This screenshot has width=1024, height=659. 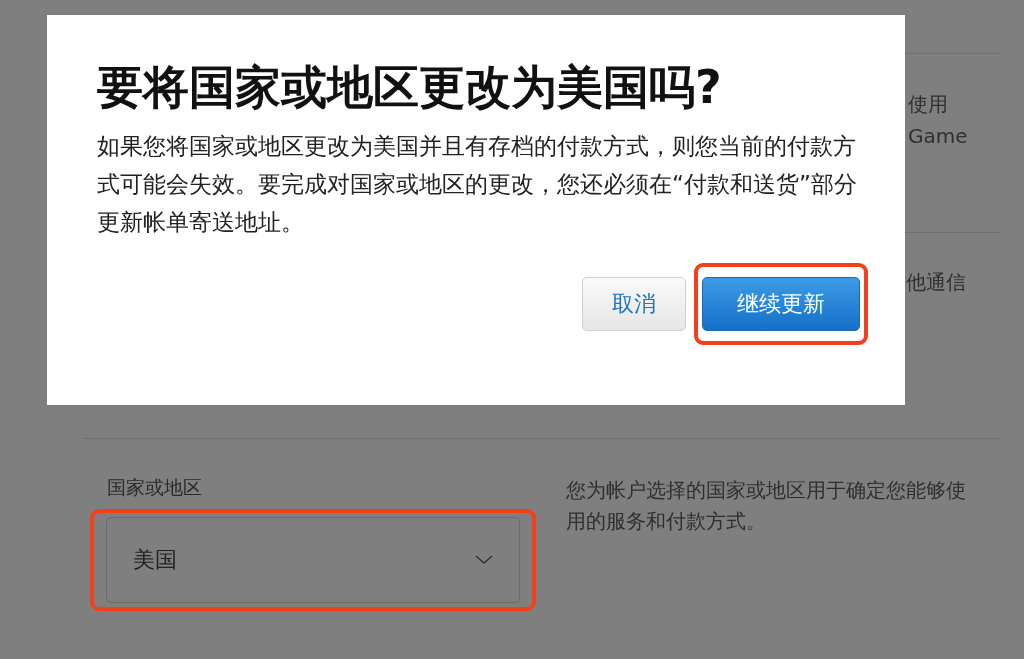 I want to click on partial-text: 他通信, so click(x=936, y=282).